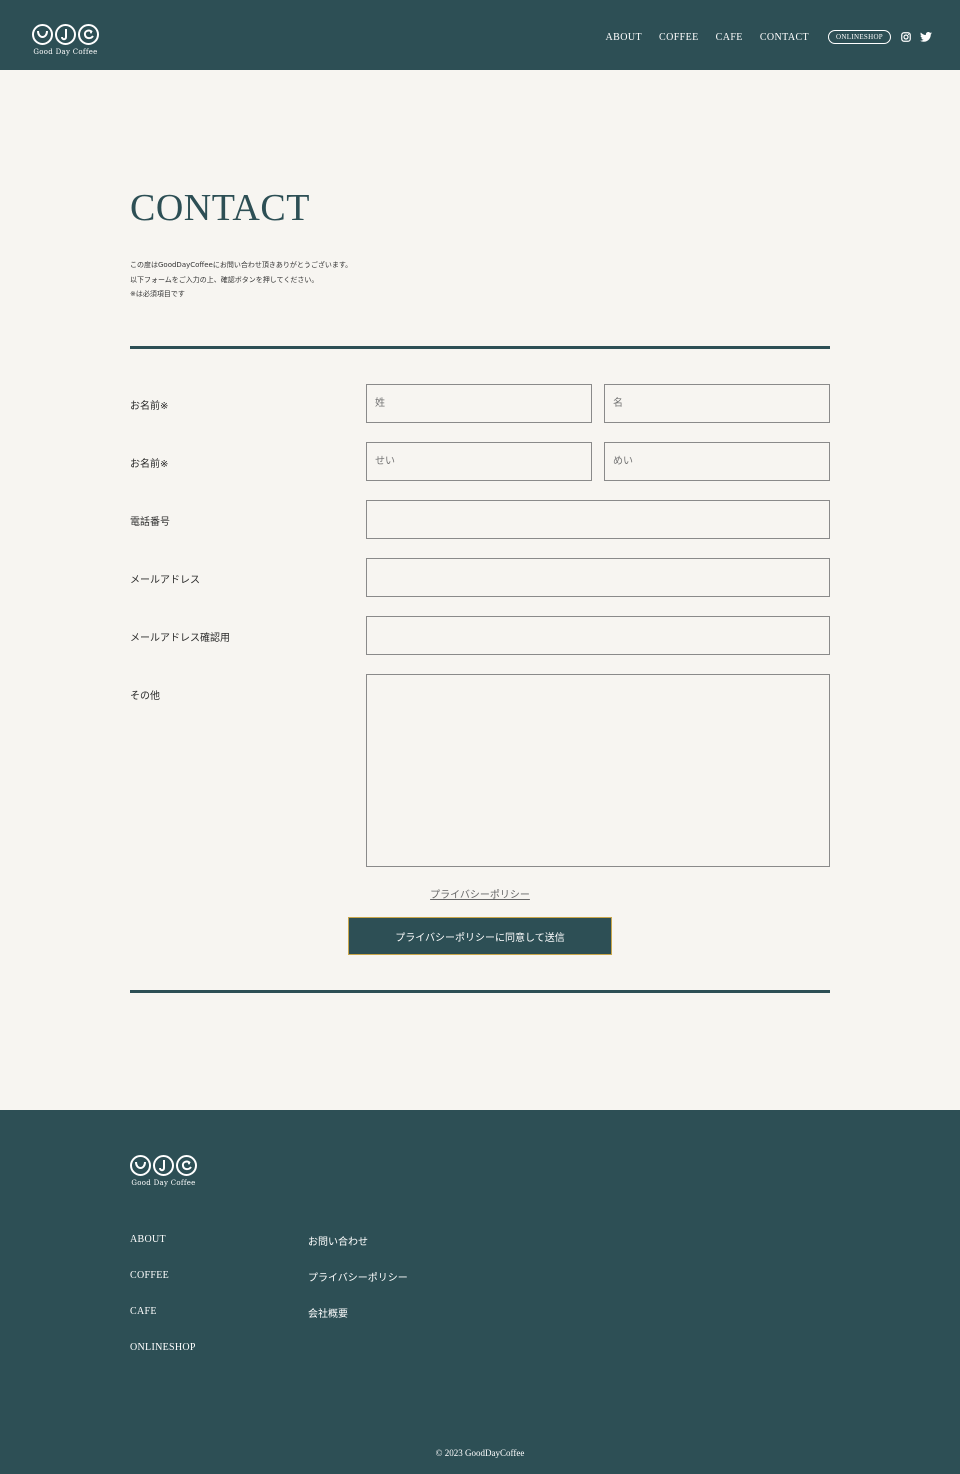  Describe the element at coordinates (480, 1453) in the screenshot. I see `copyright: © 2023 GoodDayCoffee` at that location.